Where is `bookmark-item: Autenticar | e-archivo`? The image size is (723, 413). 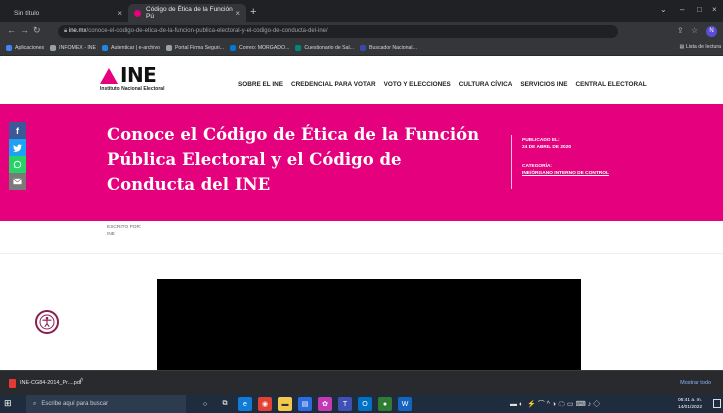 bookmark-item: Autenticar | e-archivo is located at coordinates (131, 48).